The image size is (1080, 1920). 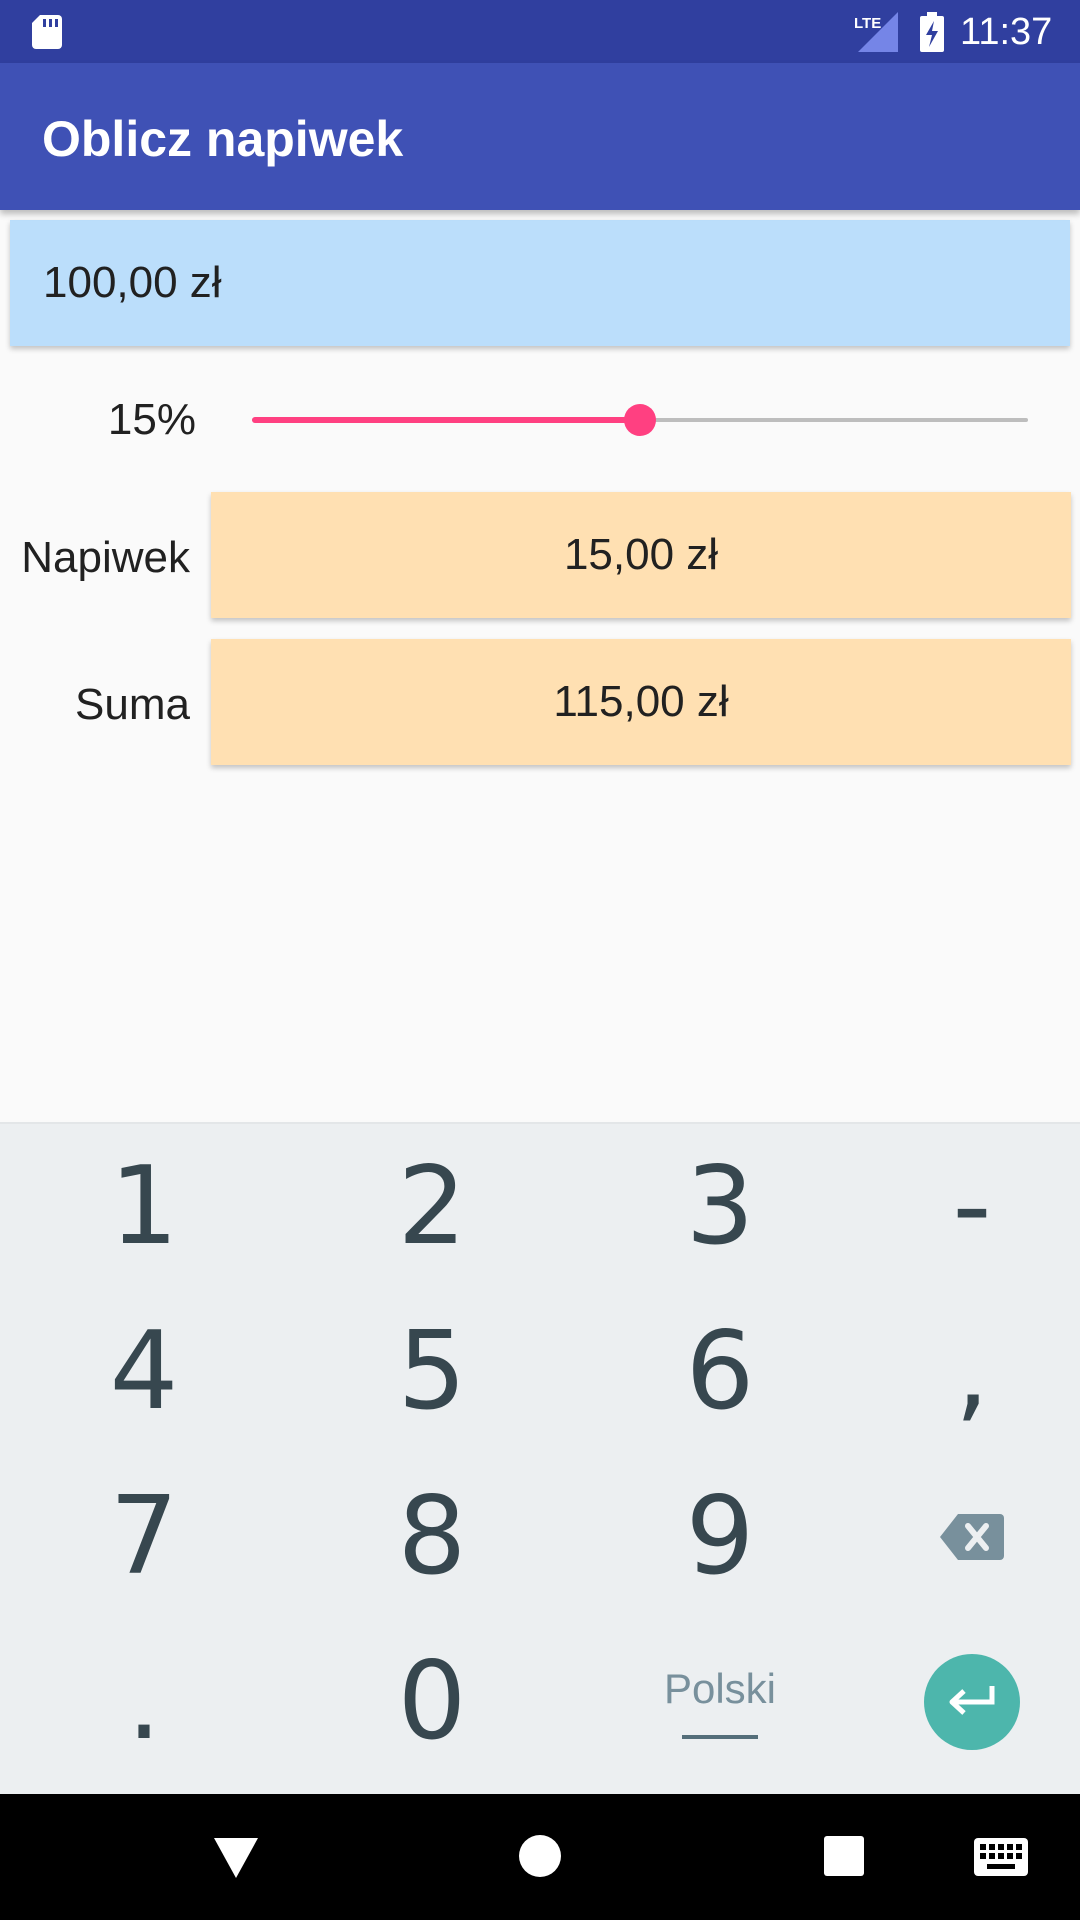 I want to click on enter-icon, so click(x=972, y=1700).